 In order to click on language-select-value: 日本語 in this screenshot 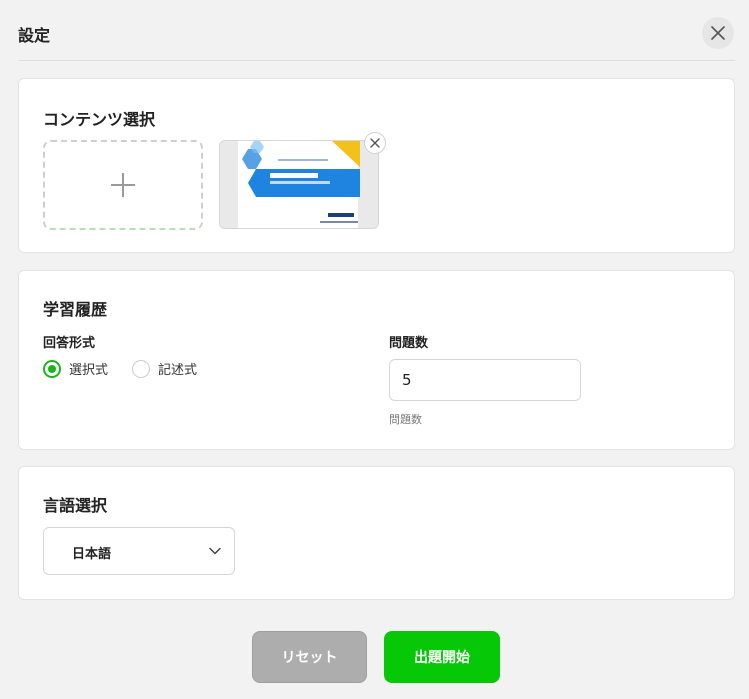, I will do `click(92, 554)`.